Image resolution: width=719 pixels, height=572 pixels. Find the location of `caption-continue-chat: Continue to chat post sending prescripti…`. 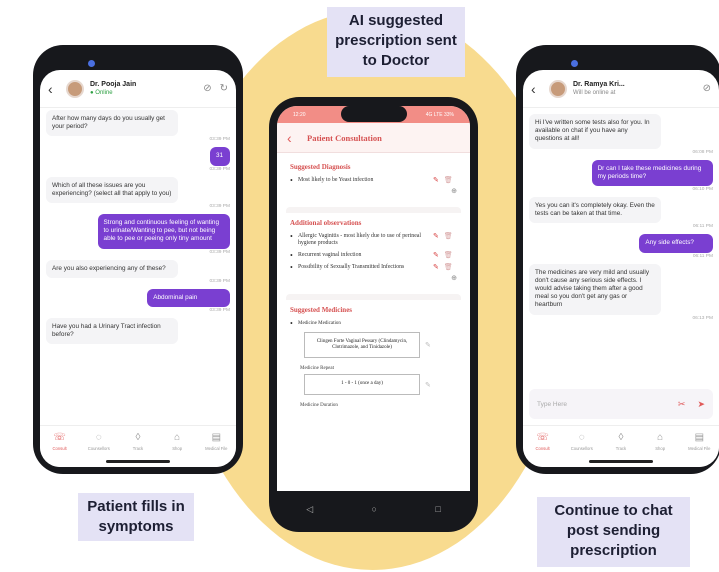

caption-continue-chat: Continue to chat post sending prescripti… is located at coordinates (613, 532).